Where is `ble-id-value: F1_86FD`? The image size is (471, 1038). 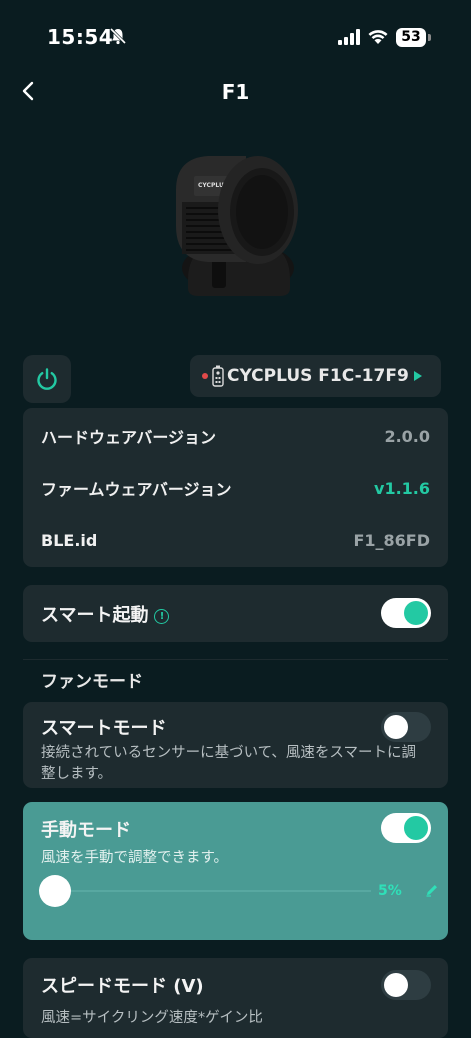 ble-id-value: F1_86FD is located at coordinates (391, 540).